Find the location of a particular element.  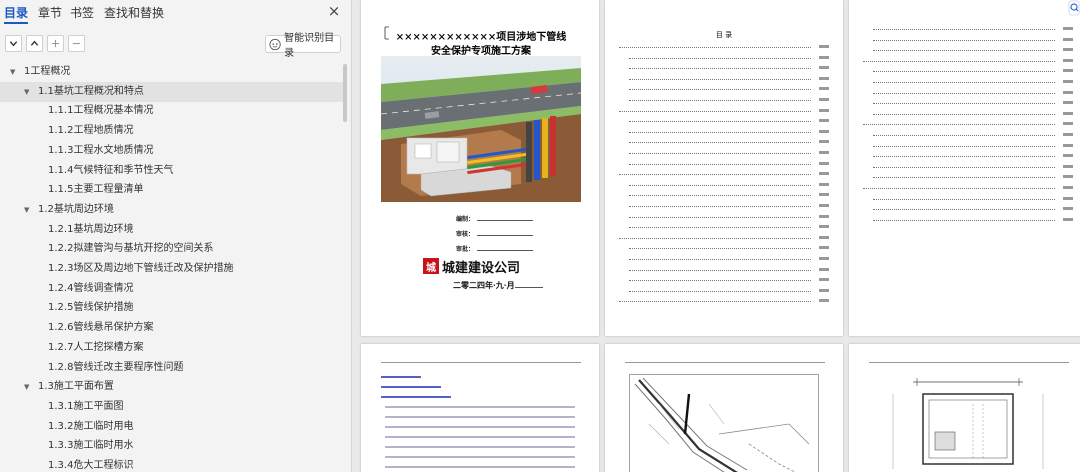

collapse-button is located at coordinates (13, 43).